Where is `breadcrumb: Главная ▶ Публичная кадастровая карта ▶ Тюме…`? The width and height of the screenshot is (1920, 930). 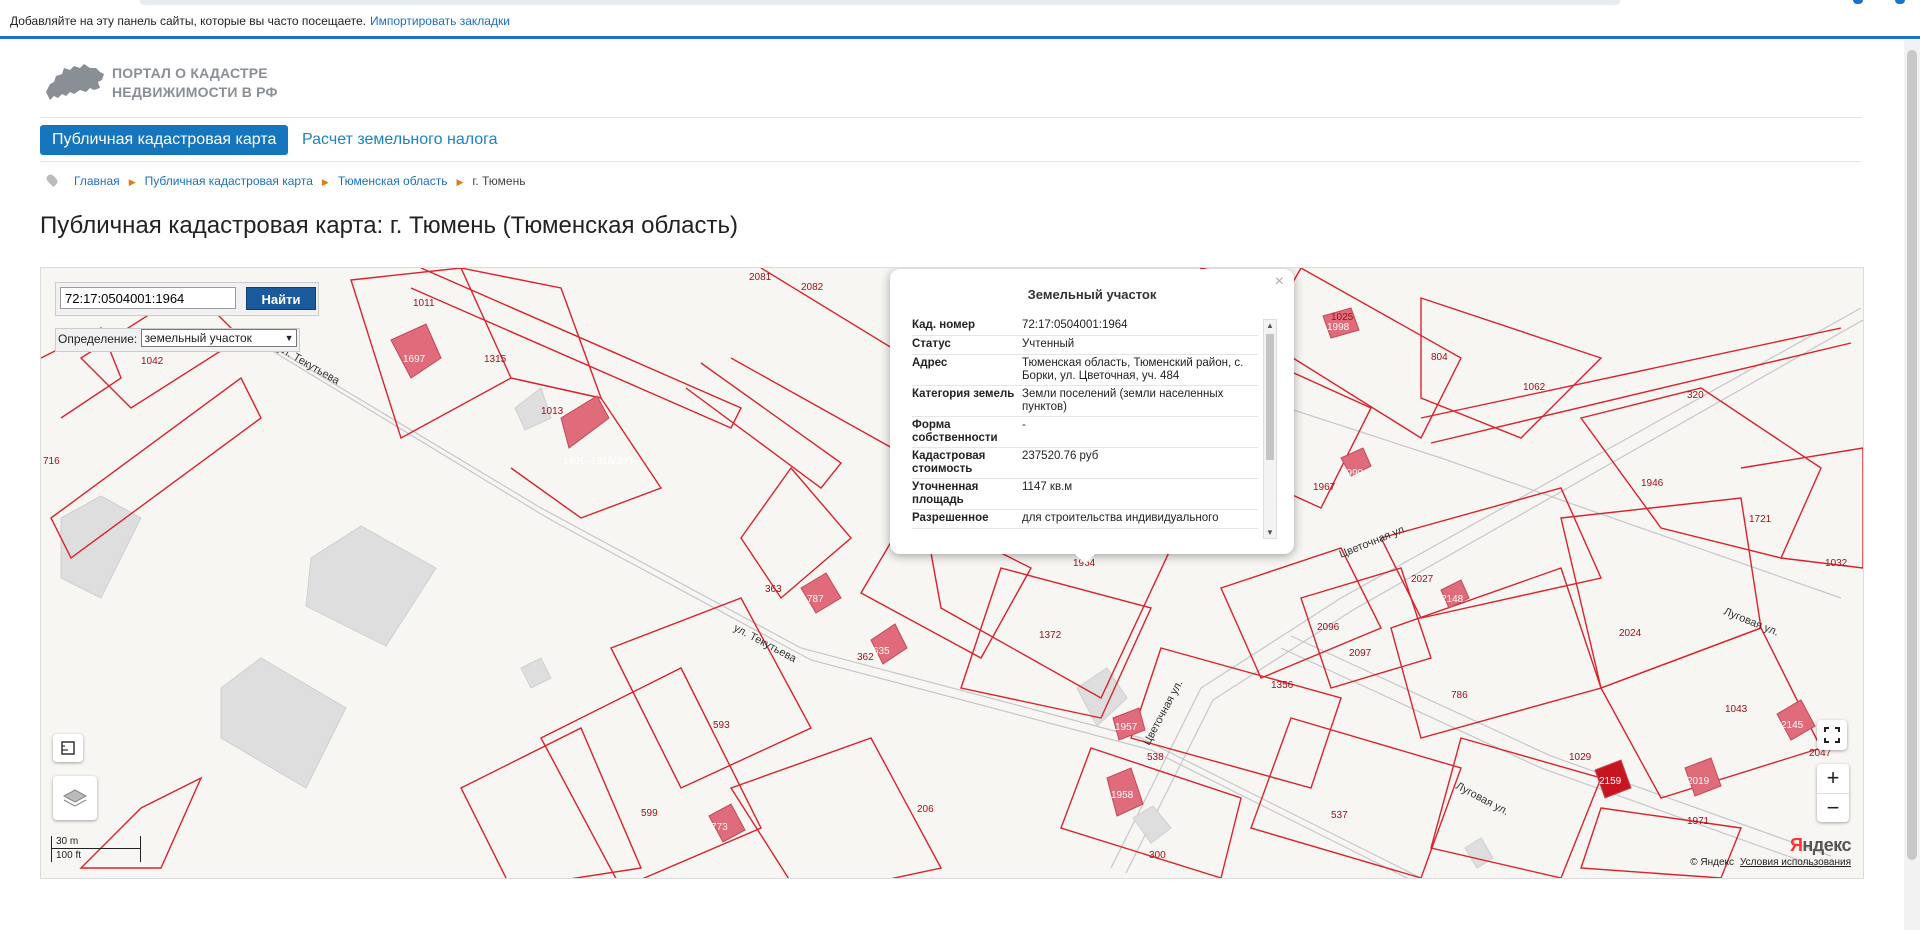
breadcrumb: Главная ▶ Публичная кадастровая карта ▶ Тюме… is located at coordinates (285, 180).